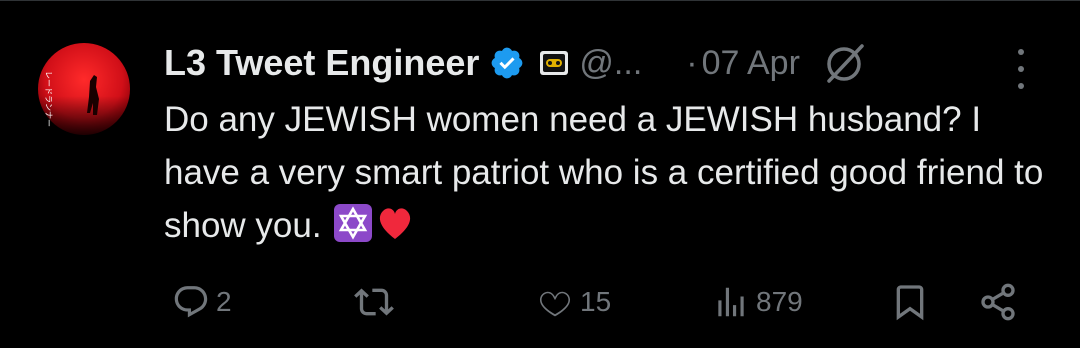 The width and height of the screenshot is (1080, 348). What do you see at coordinates (1021, 69) in the screenshot?
I see `more-icon` at bounding box center [1021, 69].